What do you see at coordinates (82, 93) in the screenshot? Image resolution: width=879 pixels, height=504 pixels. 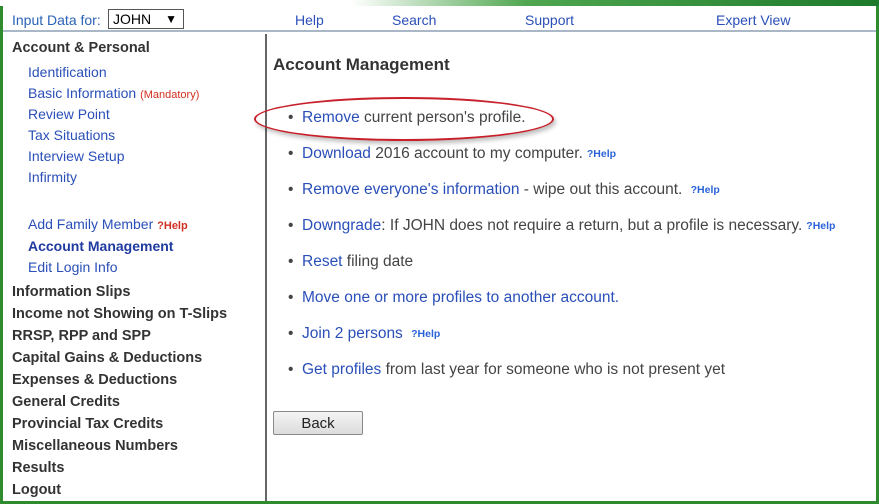 I see `sidebar-item-label: Basic Information` at bounding box center [82, 93].